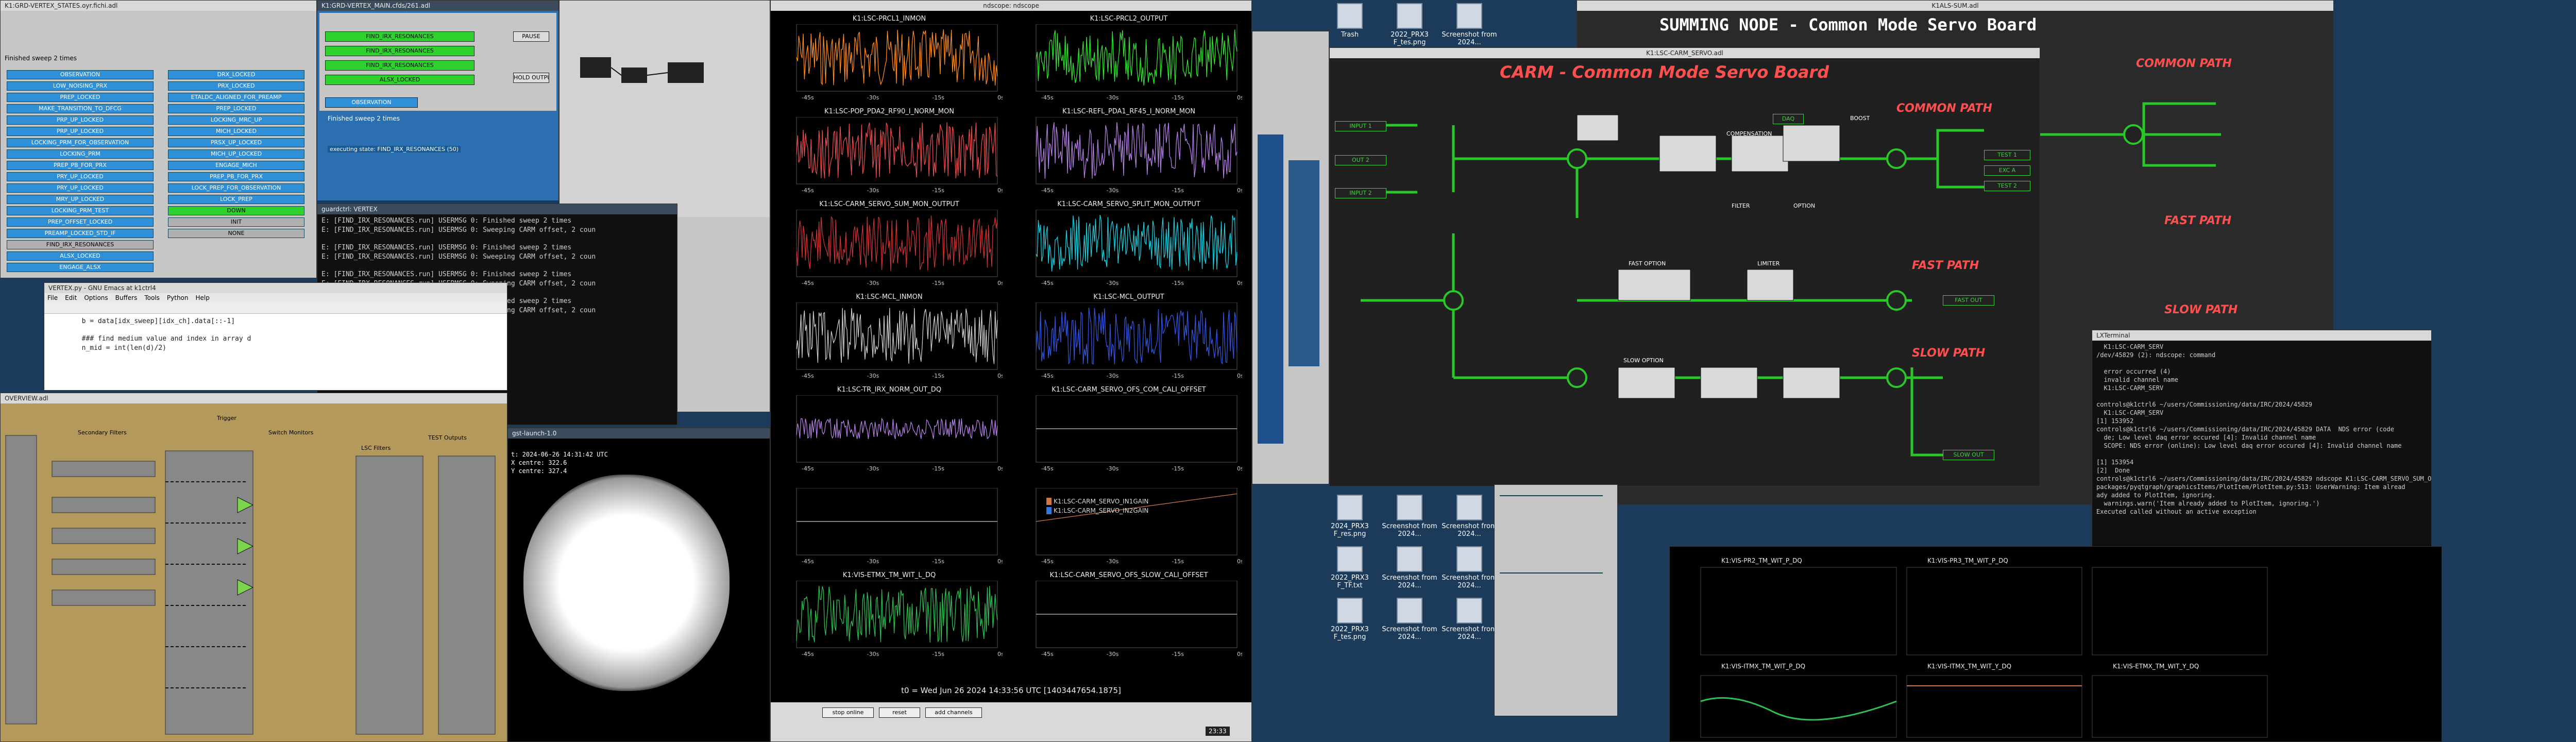 The width and height of the screenshot is (2576, 742). What do you see at coordinates (80, 108) in the screenshot?
I see `state-list-item: MAKE_TRANSITION_TO_DFCG` at bounding box center [80, 108].